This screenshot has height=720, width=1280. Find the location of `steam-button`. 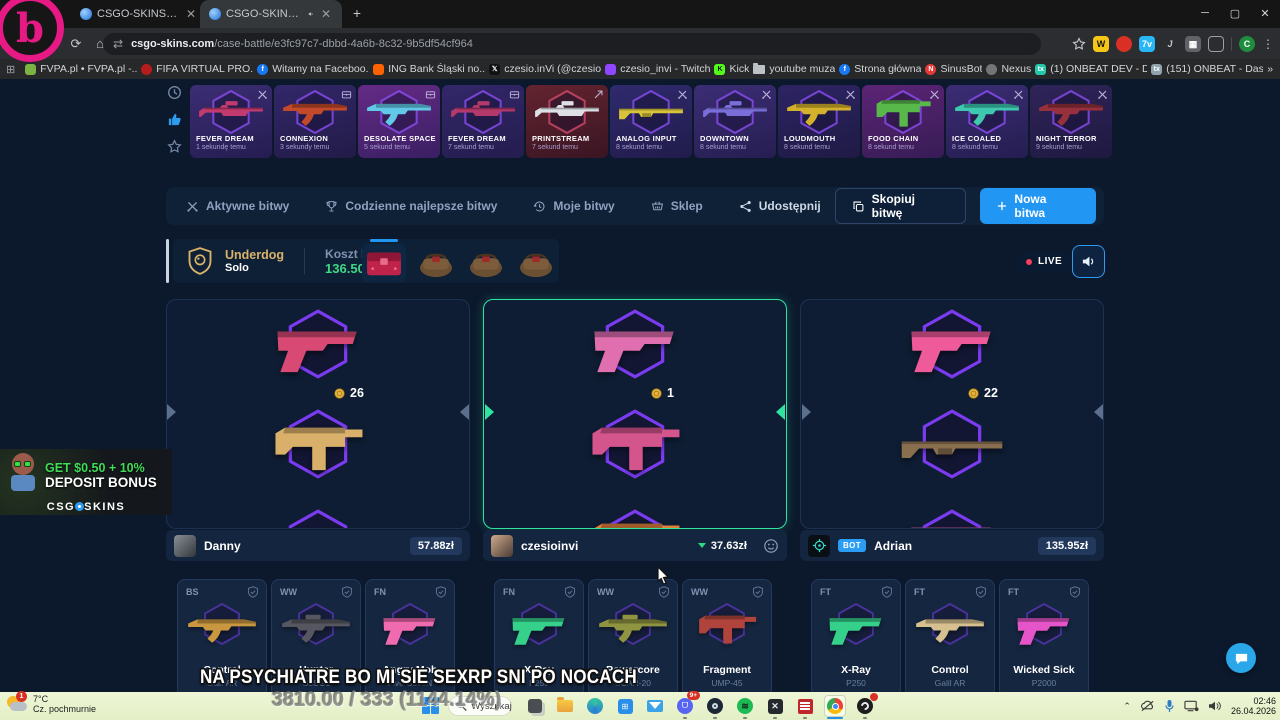

steam-button is located at coordinates (715, 707).